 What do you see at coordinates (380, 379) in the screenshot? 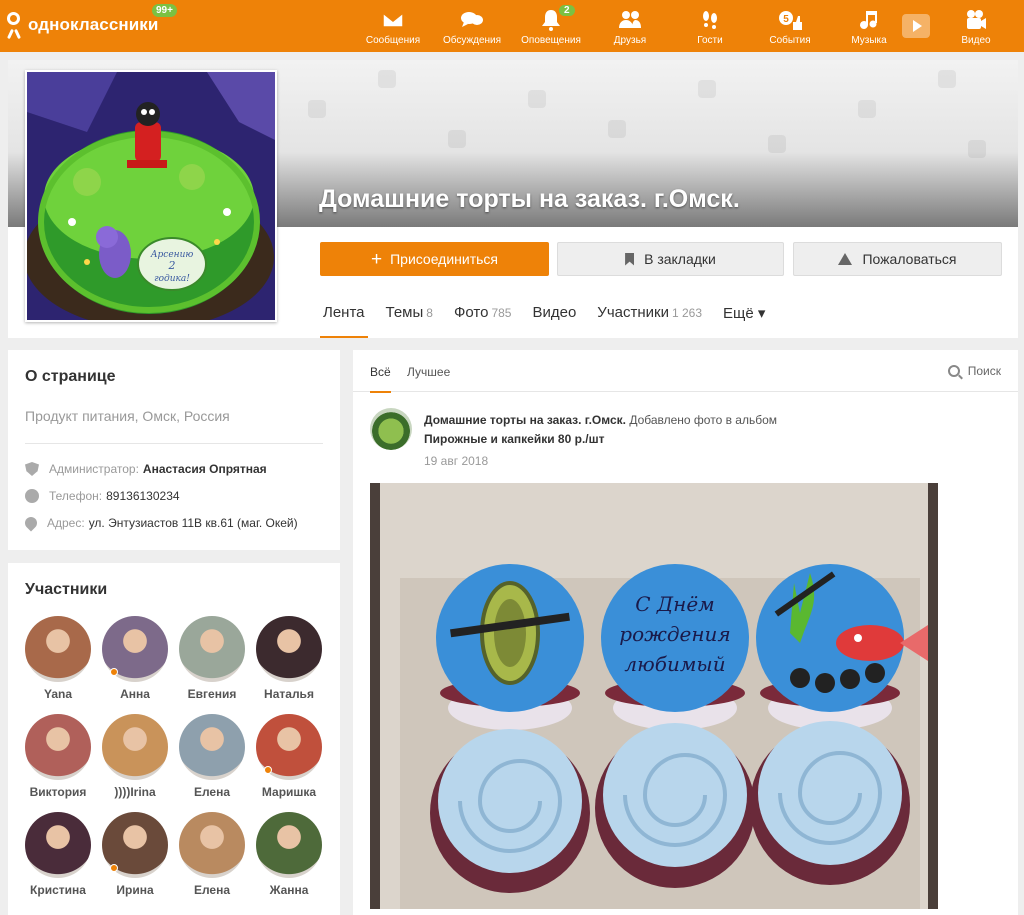
I see `feed-tab-all: Всё` at bounding box center [380, 379].